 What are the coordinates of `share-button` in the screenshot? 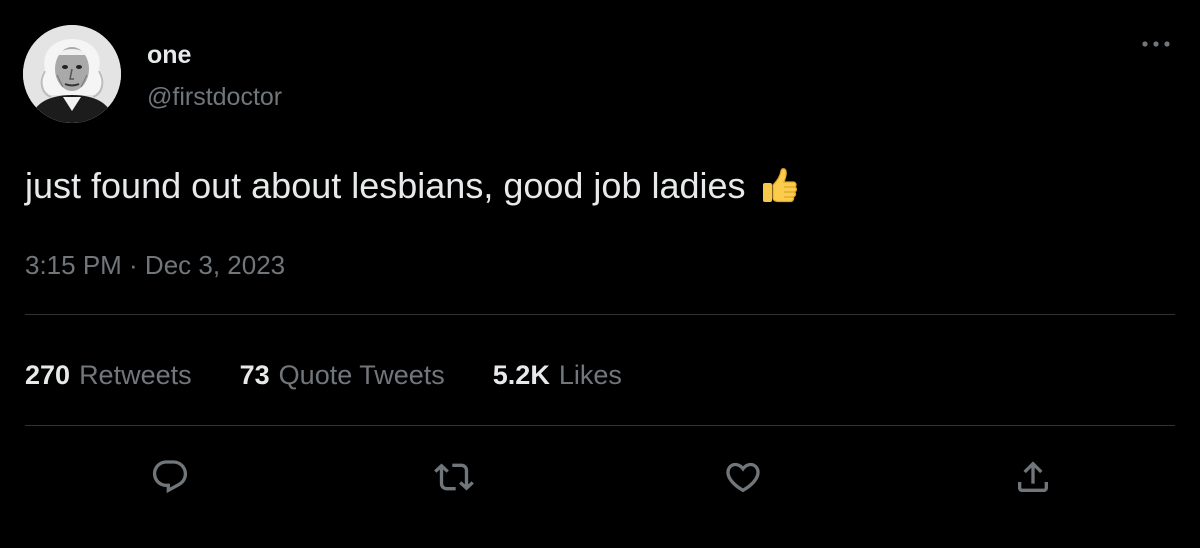 It's located at (1033, 477).